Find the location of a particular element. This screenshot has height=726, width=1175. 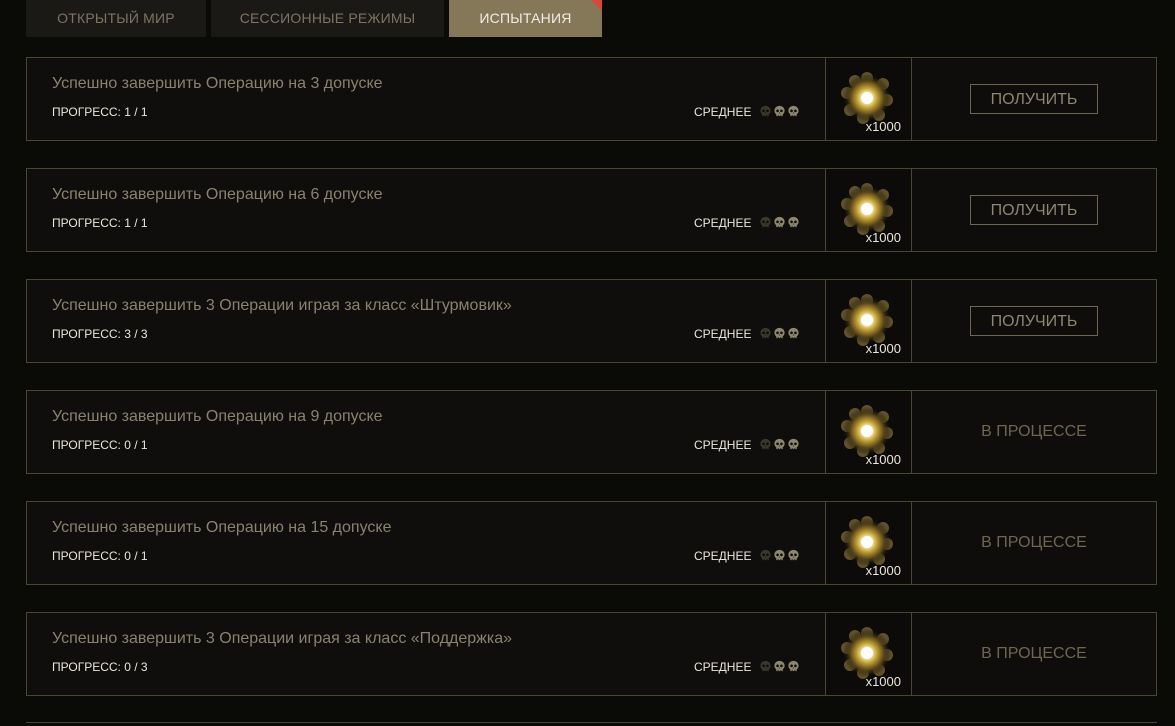

tab-label: СЕССИОННЫЕ РЕЖИМЫ is located at coordinates (327, 18).